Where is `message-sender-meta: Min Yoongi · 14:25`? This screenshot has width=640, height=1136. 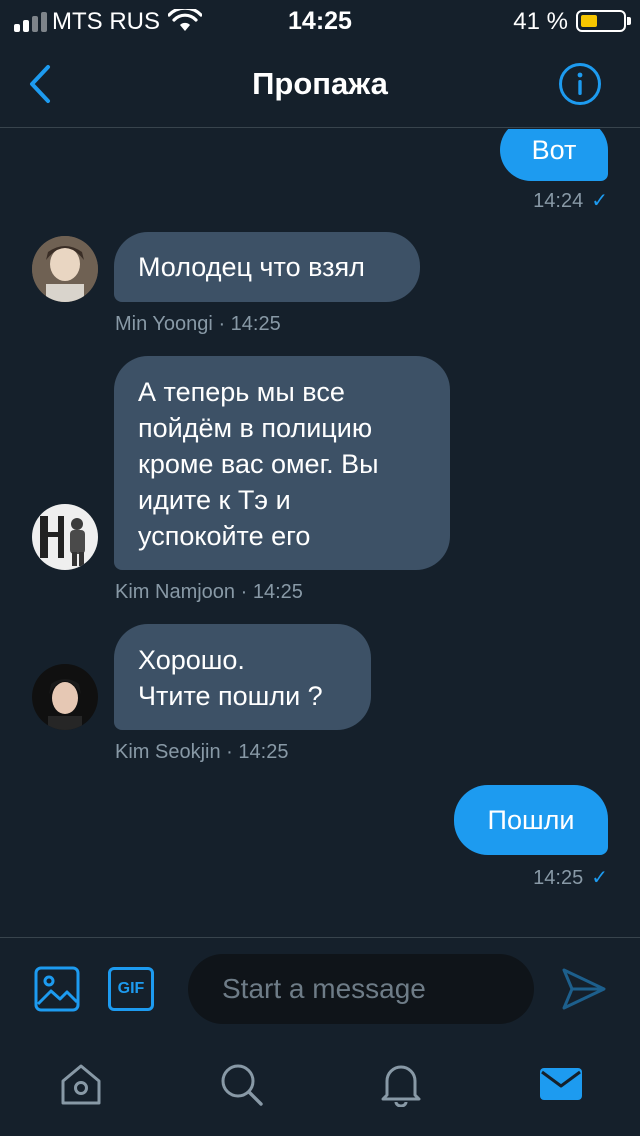 message-sender-meta: Min Yoongi · 14:25 is located at coordinates (198, 324).